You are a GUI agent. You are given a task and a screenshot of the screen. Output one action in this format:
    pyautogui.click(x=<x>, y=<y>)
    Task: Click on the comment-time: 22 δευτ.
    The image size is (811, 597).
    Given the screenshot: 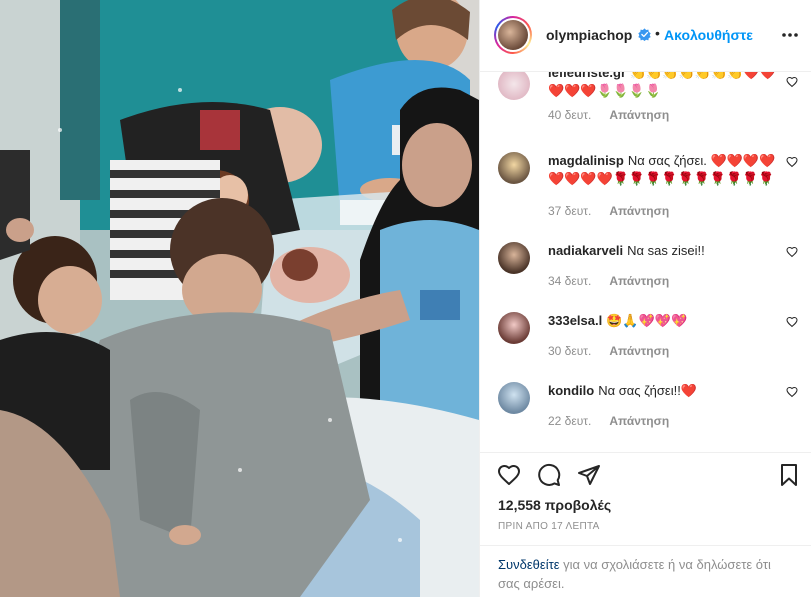 What is the action you would take?
    pyautogui.click(x=570, y=421)
    